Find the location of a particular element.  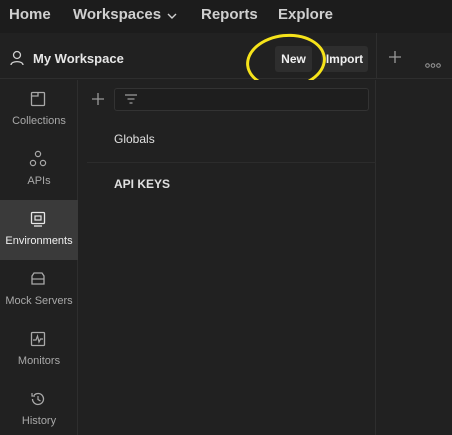

environment-name: Globals is located at coordinates (134, 139).